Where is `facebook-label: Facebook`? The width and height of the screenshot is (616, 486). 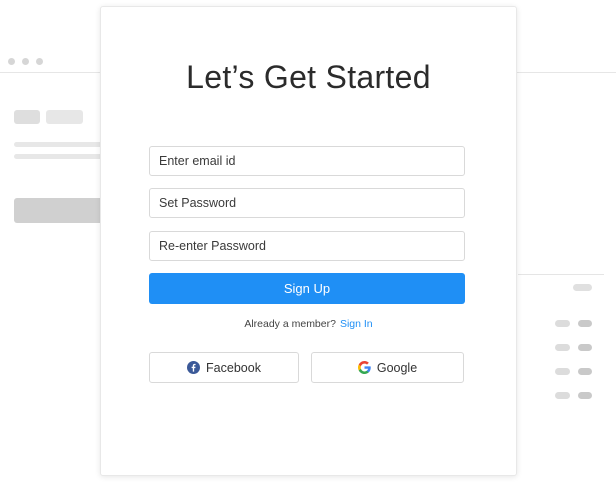
facebook-label: Facebook is located at coordinates (233, 367).